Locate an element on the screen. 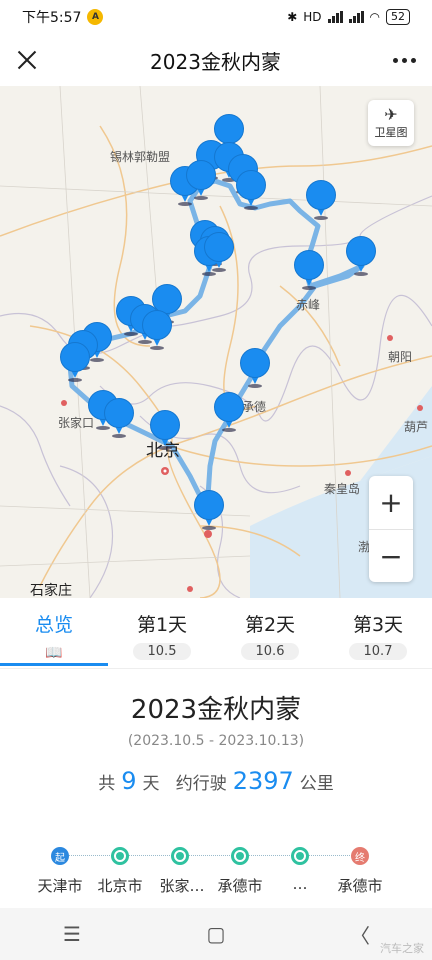 Image resolution: width=432 pixels, height=960 pixels. app-notification-icon: A is located at coordinates (95, 17).